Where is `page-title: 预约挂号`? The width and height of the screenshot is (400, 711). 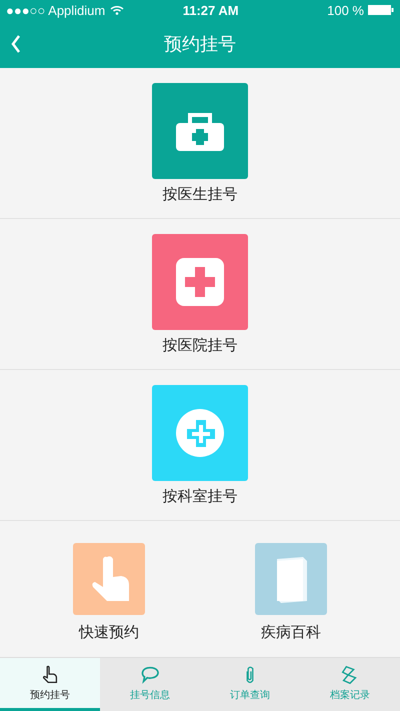
page-title: 预约挂号 is located at coordinates (200, 44).